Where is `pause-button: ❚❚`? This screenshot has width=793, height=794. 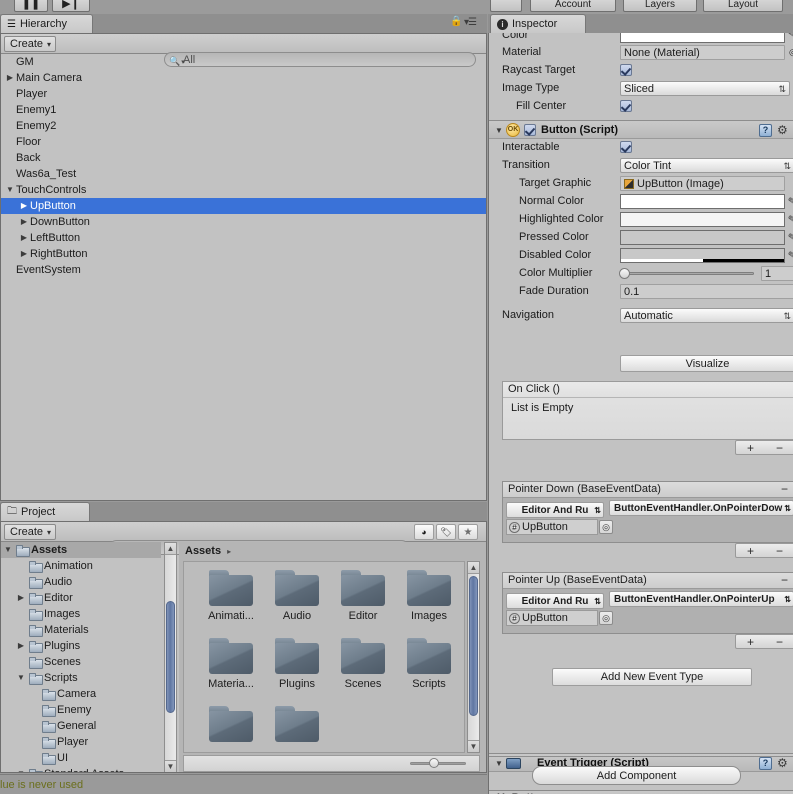 pause-button: ❚❚ is located at coordinates (31, 6).